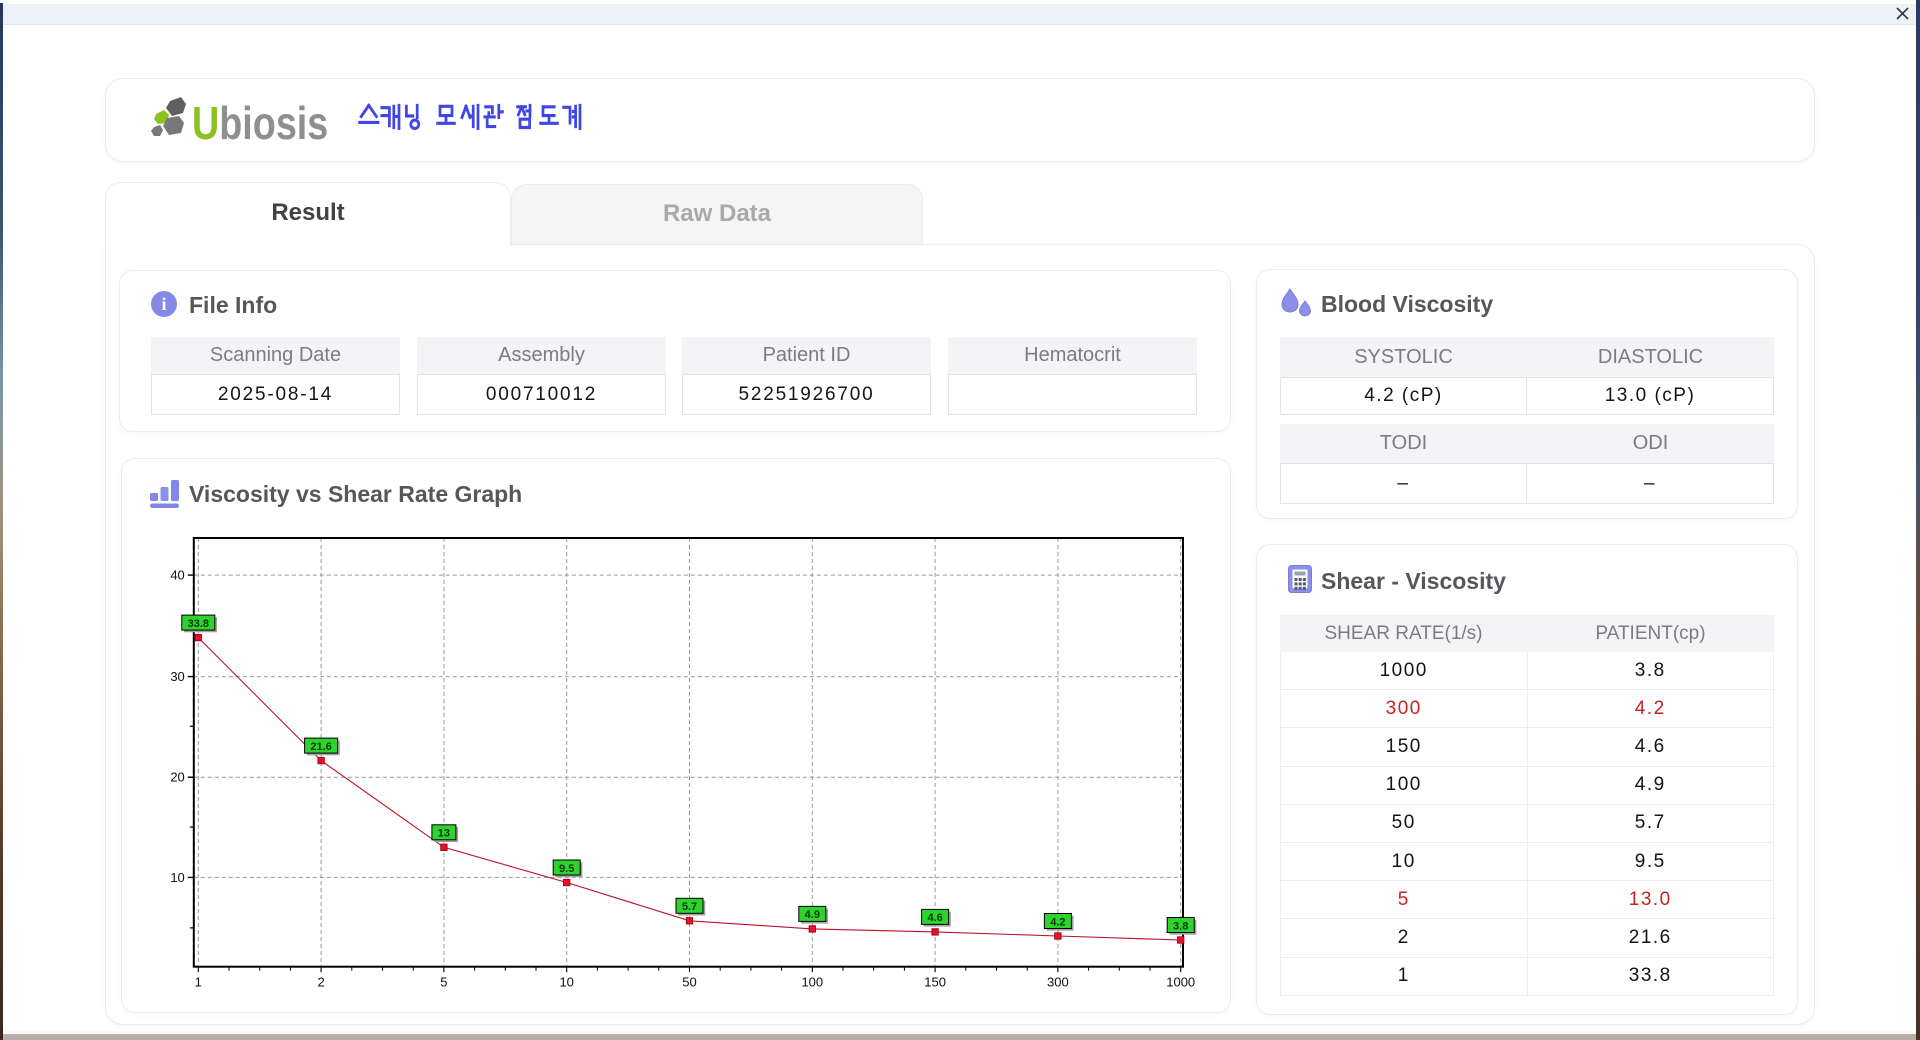 The width and height of the screenshot is (1920, 1040). What do you see at coordinates (689, 982) in the screenshot?
I see `svg-text: 50` at bounding box center [689, 982].